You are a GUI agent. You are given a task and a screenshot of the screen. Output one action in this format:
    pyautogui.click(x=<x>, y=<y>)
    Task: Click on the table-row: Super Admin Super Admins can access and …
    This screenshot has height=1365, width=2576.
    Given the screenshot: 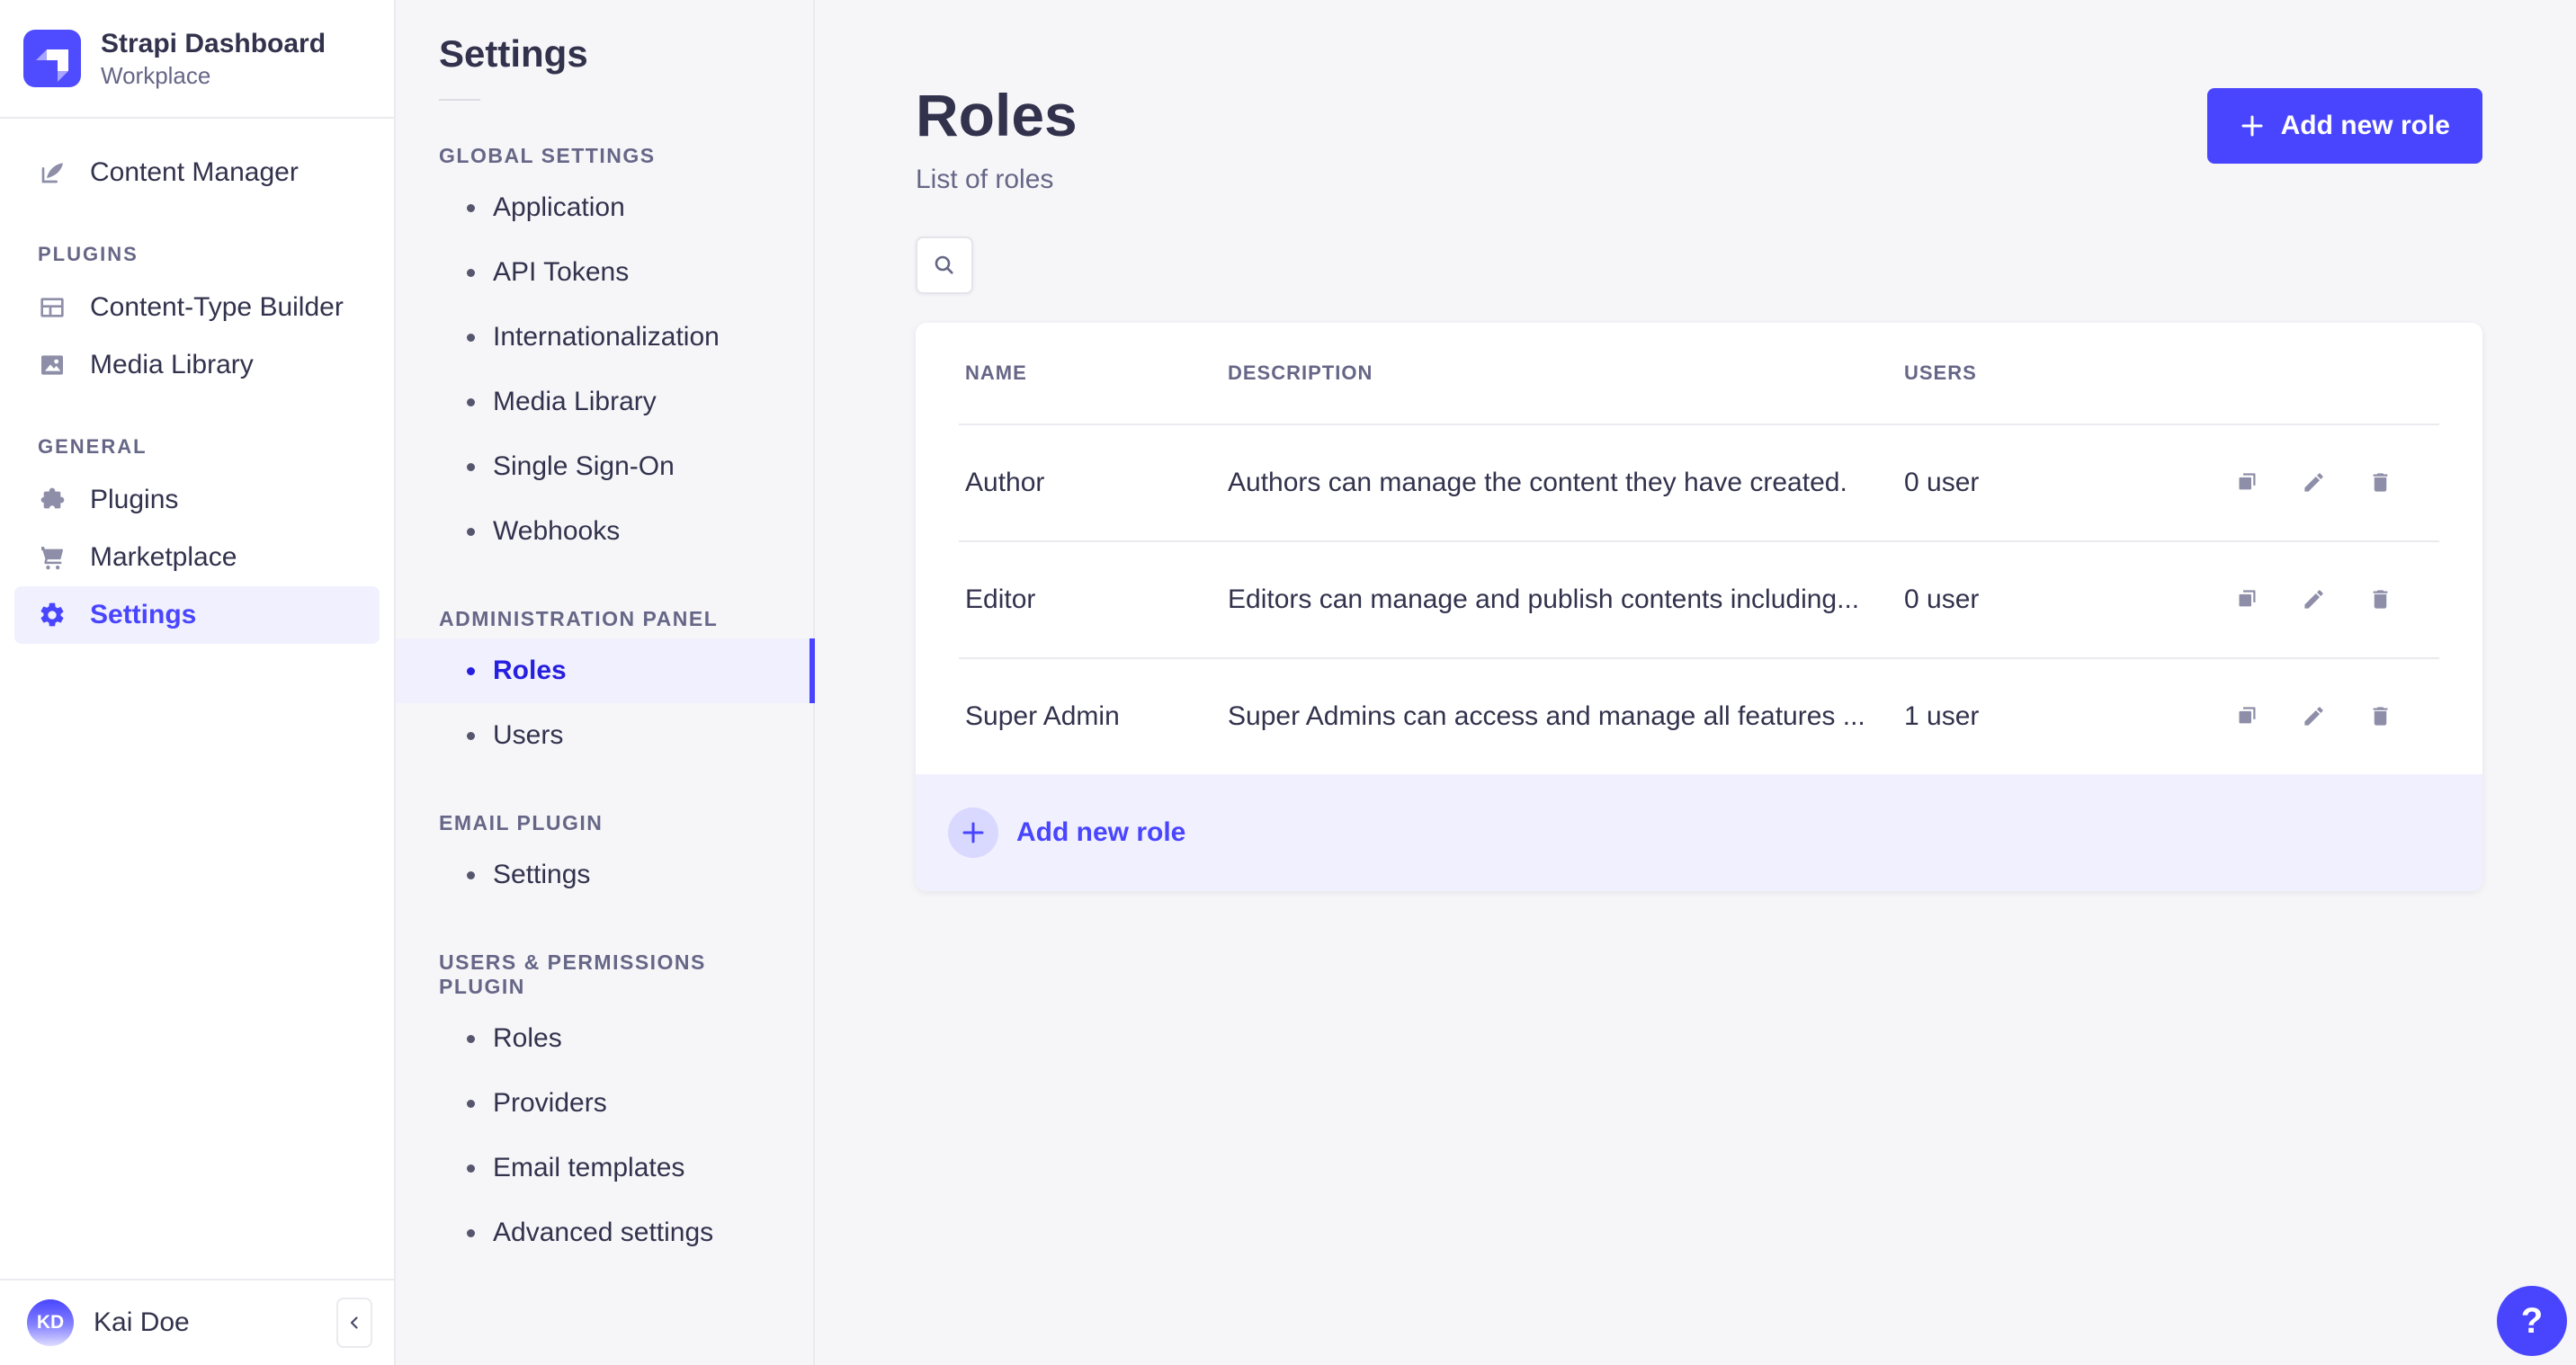 What is the action you would take?
    pyautogui.click(x=1699, y=716)
    